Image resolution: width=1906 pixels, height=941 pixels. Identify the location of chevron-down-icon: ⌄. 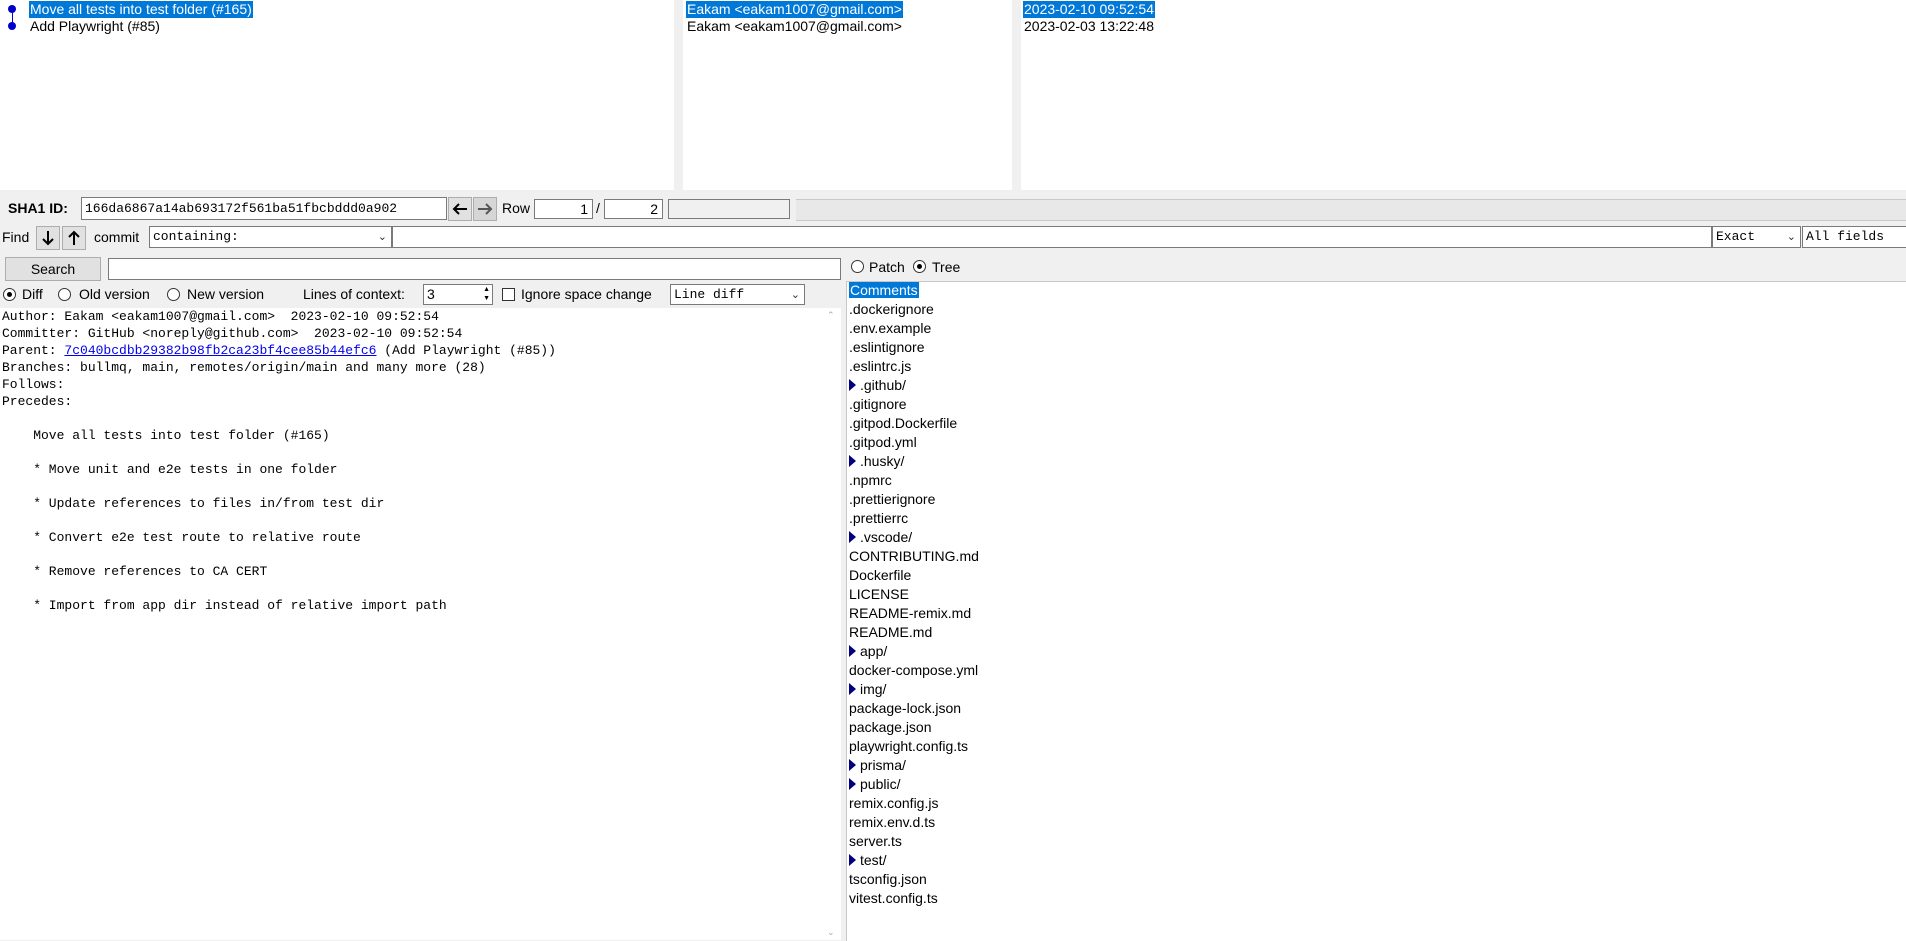
(1791, 236).